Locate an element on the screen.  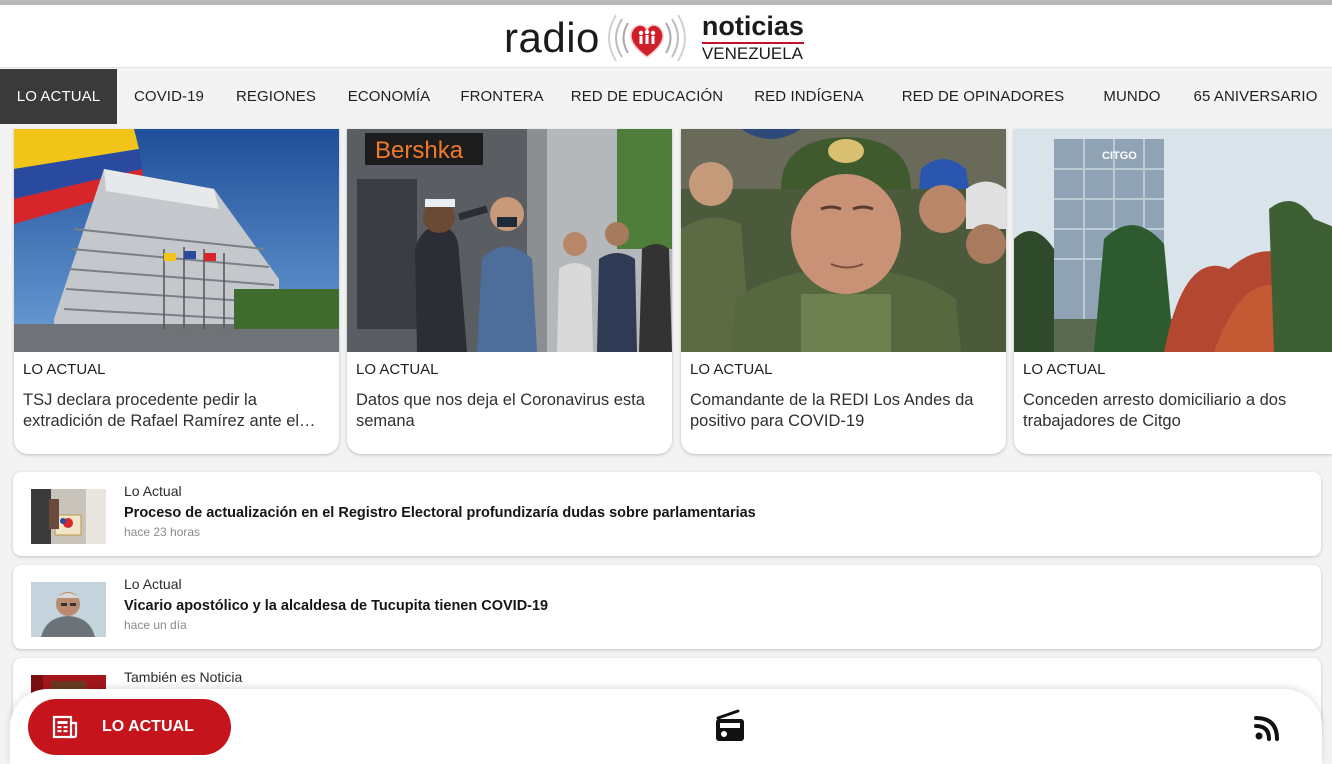
logo-text-group: noticias VENEZUELA is located at coordinates (752, 38).